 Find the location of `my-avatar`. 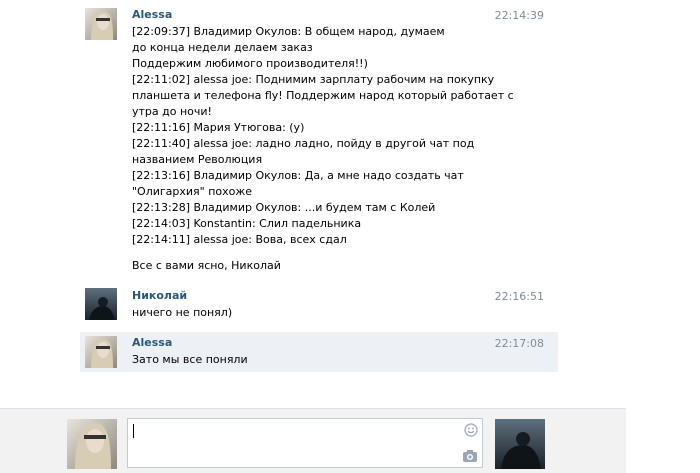

my-avatar is located at coordinates (92, 444).